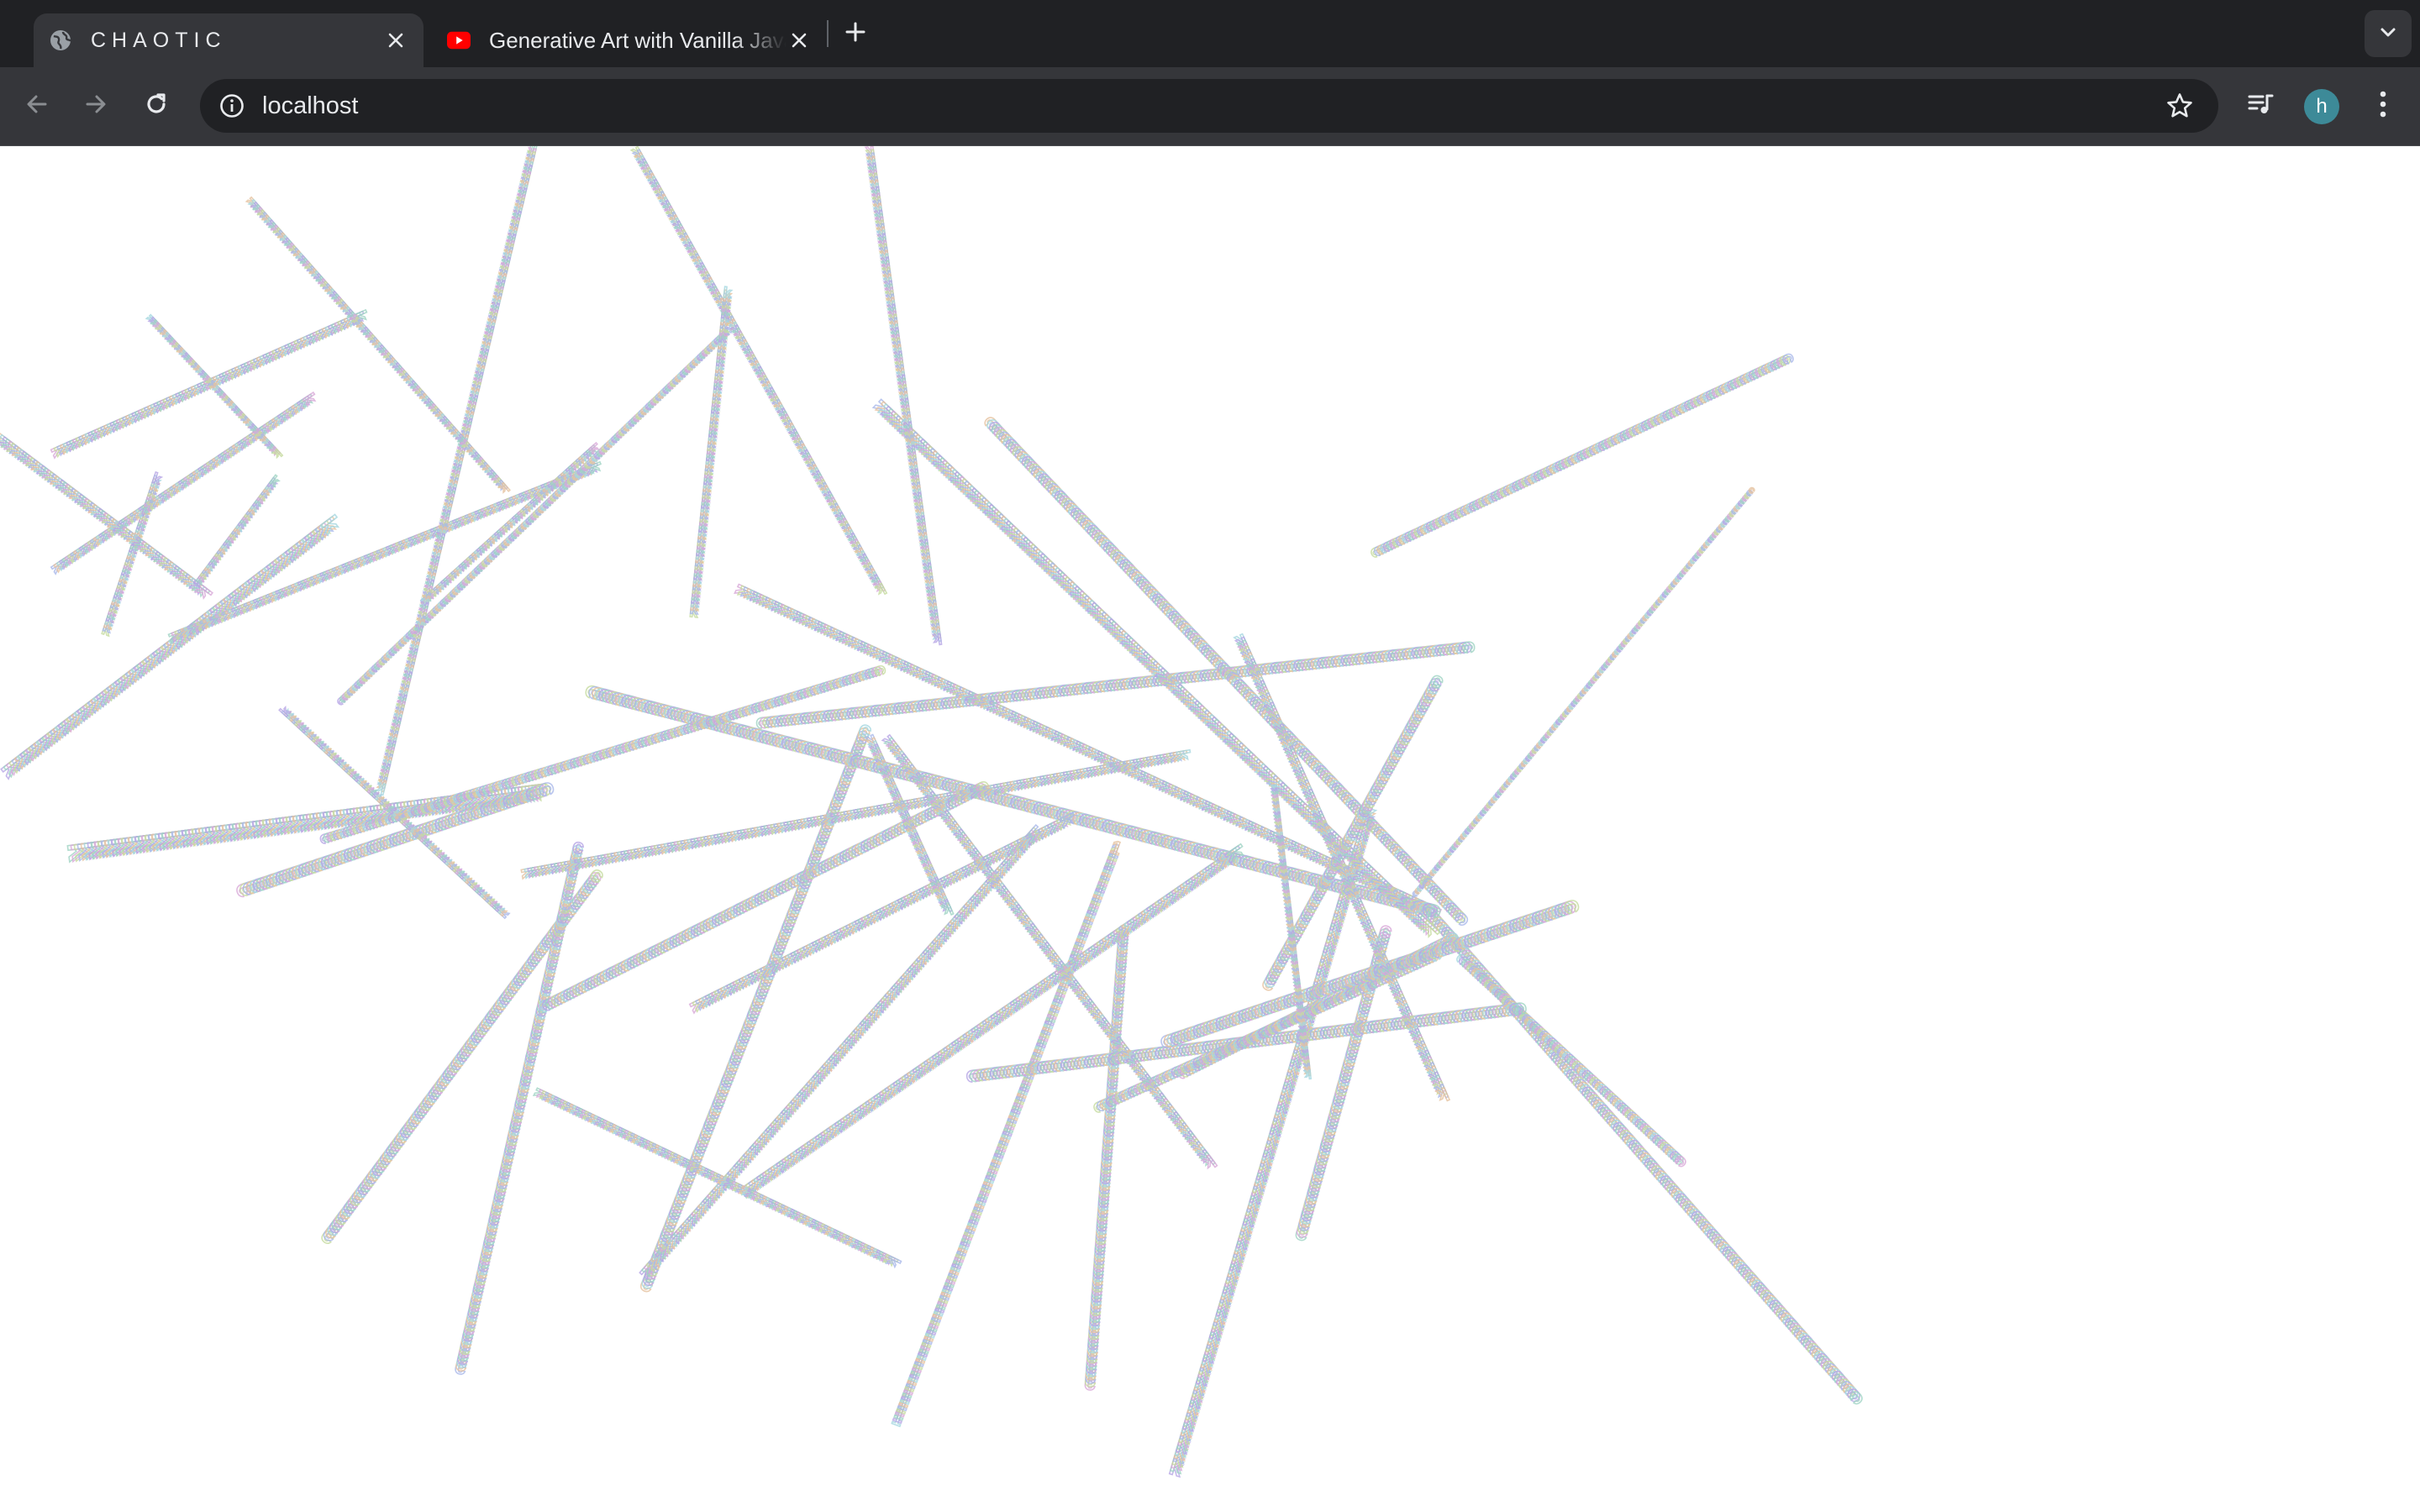 This screenshot has width=2420, height=1512. I want to click on info-icon, so click(232, 106).